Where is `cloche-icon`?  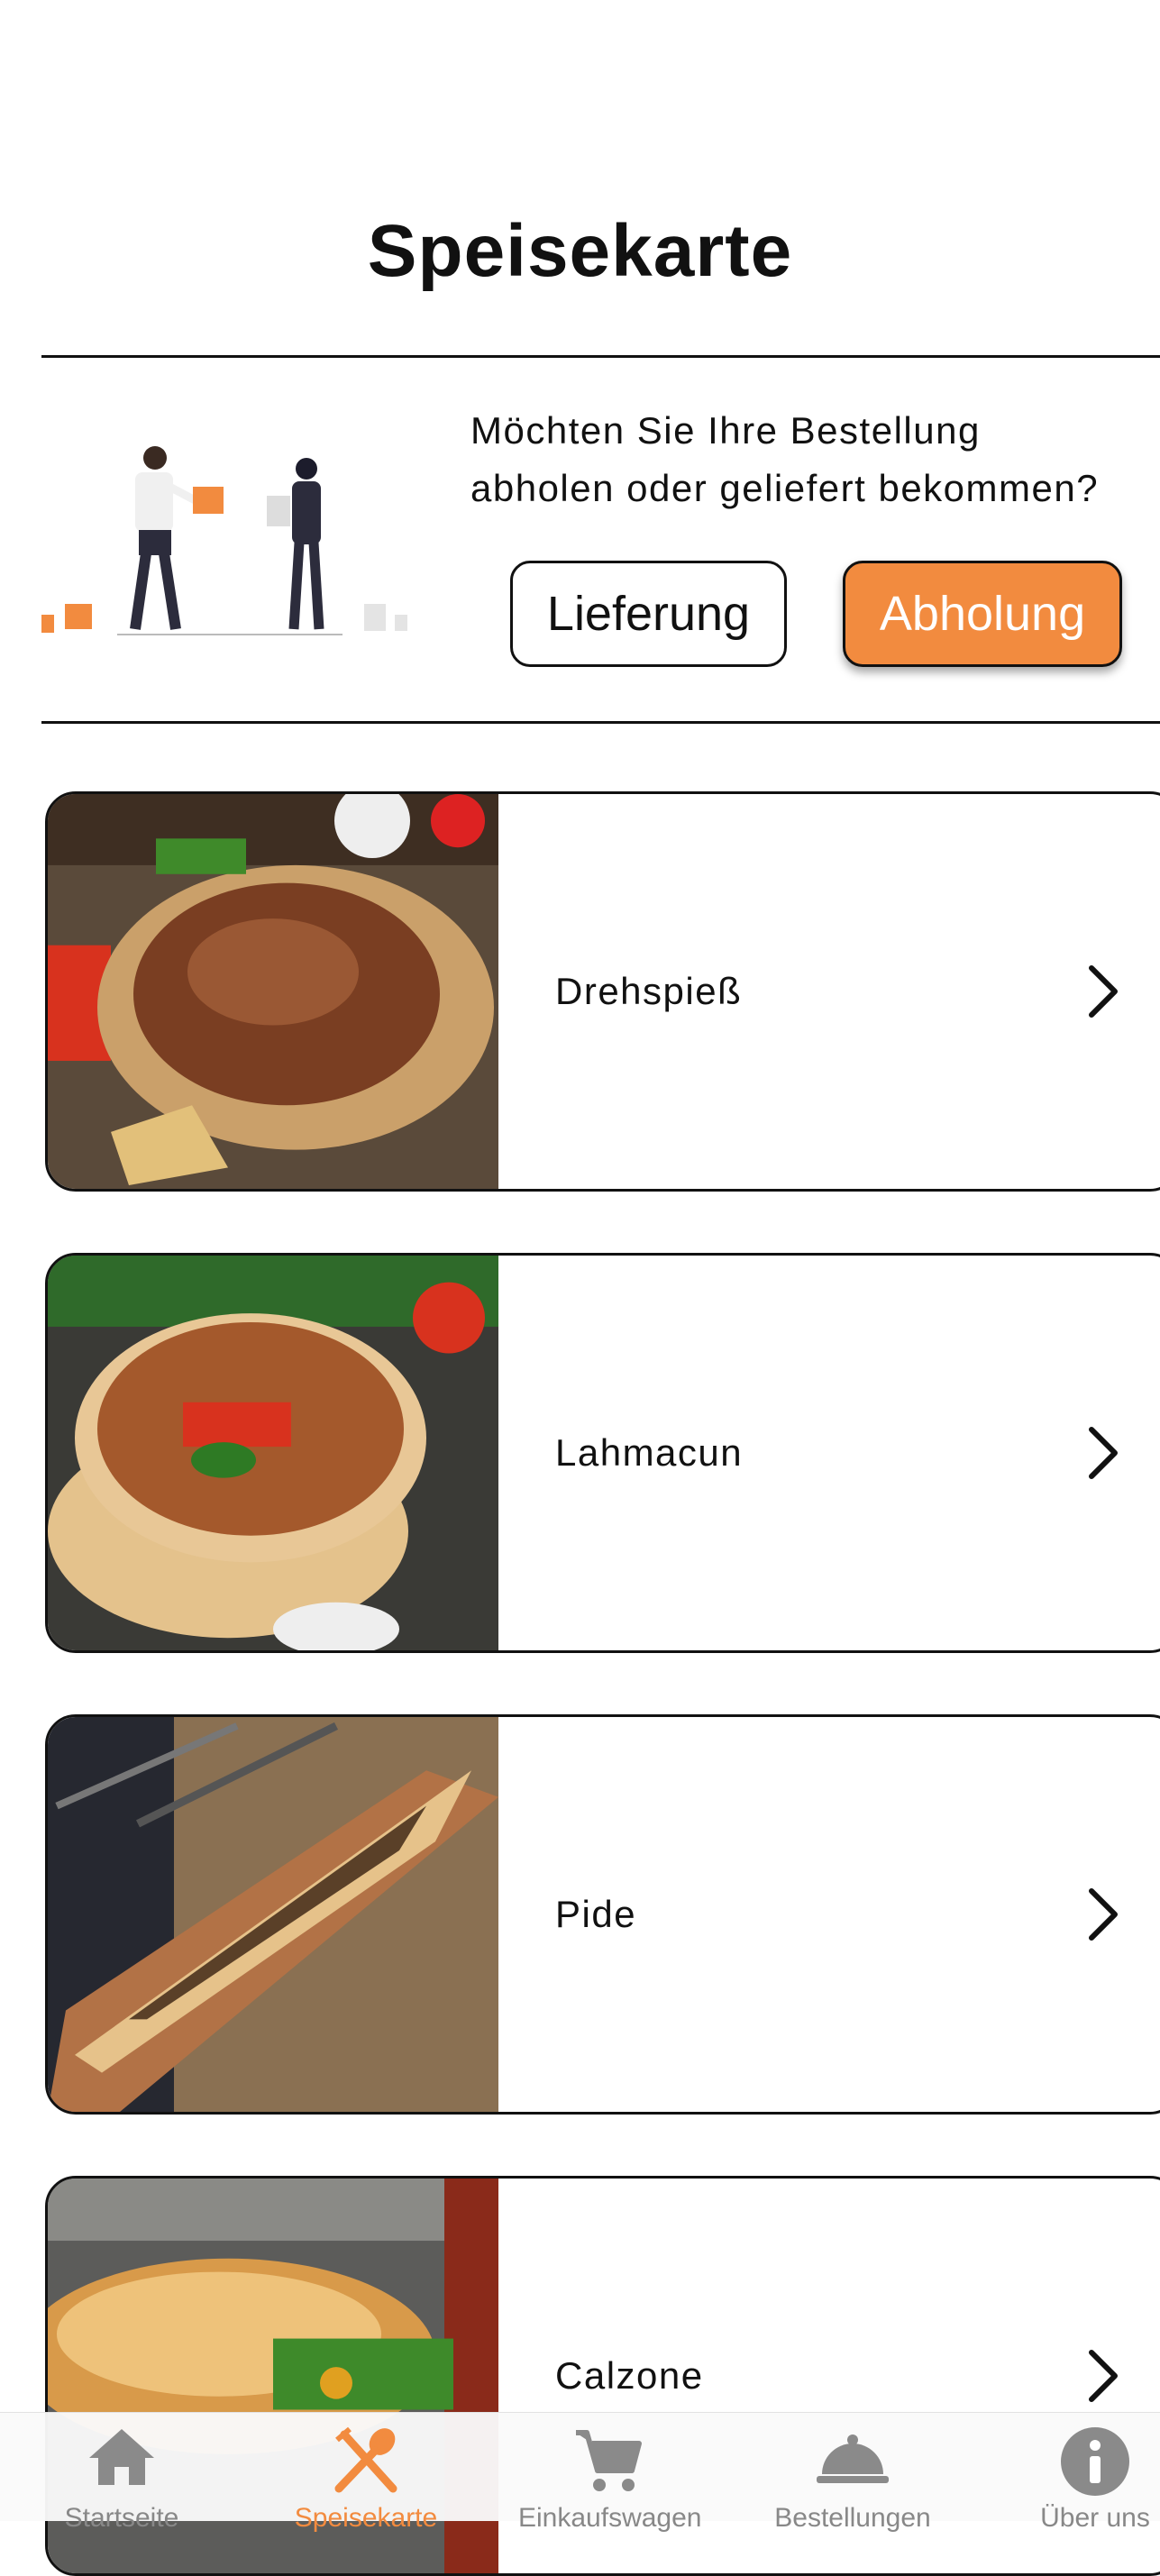
cloche-icon is located at coordinates (853, 2458).